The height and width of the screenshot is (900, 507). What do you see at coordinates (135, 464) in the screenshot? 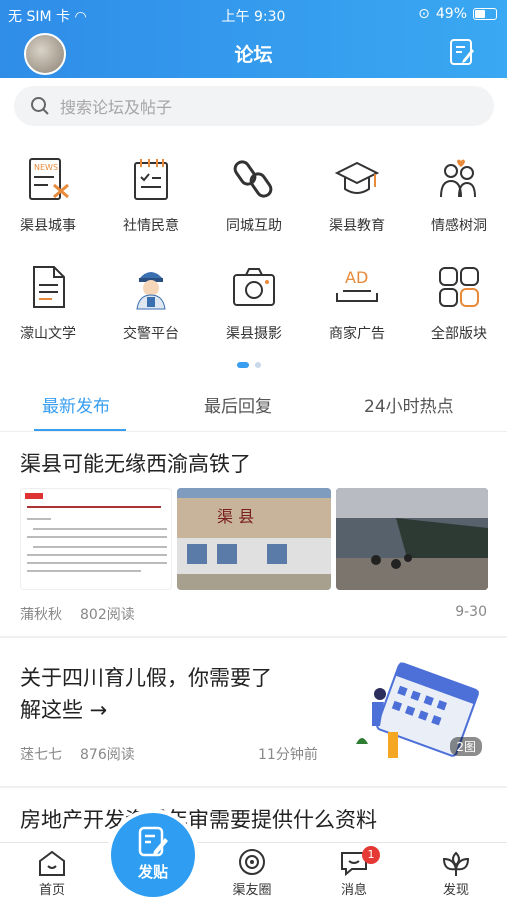
I see `post-title: 渠县可能无缘西渝高铁了` at bounding box center [135, 464].